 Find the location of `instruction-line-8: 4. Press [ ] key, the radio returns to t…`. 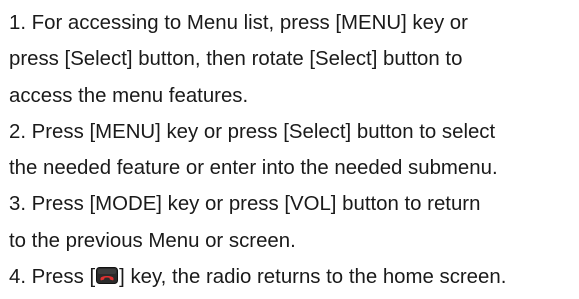

instruction-line-8: 4. Press [ ] key, the radio returns to t… is located at coordinates (294, 277).